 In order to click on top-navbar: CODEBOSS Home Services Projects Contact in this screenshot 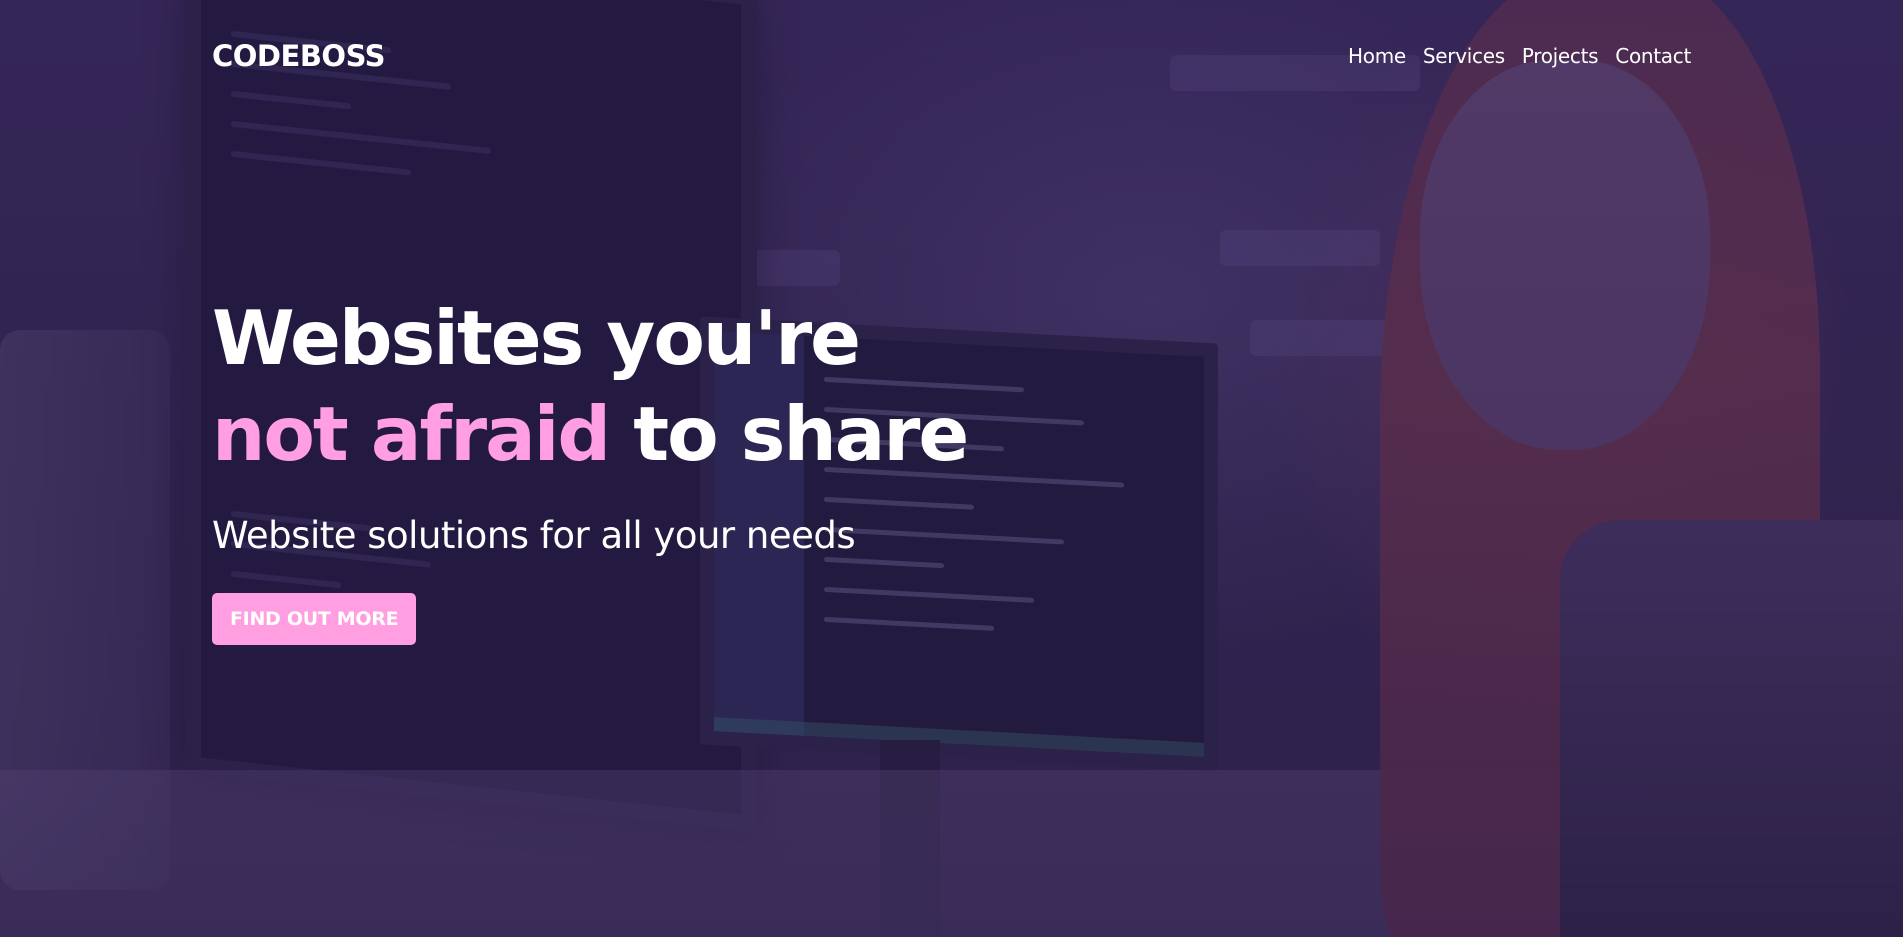, I will do `click(951, 56)`.